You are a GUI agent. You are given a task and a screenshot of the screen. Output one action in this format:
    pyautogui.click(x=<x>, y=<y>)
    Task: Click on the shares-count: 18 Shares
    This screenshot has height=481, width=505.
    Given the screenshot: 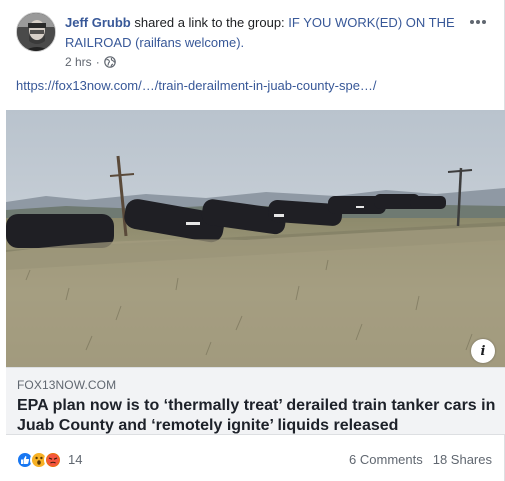 What is the action you would take?
    pyautogui.click(x=462, y=459)
    